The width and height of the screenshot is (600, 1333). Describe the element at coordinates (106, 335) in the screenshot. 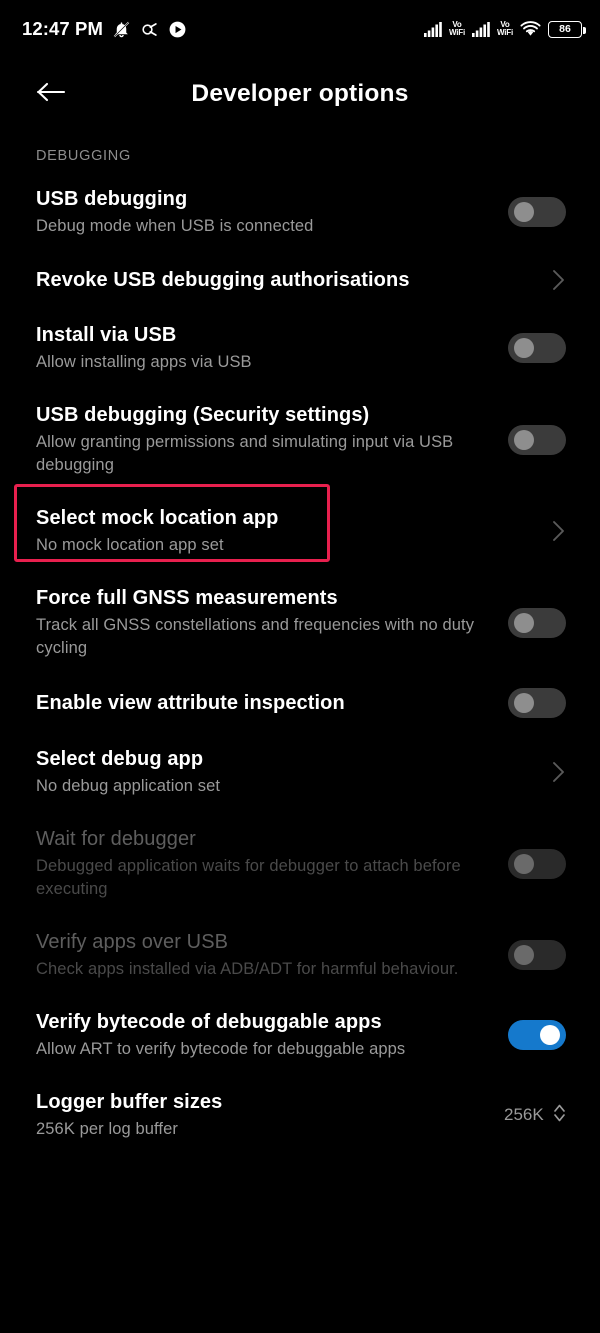

I see `row-title: Install via USB` at that location.